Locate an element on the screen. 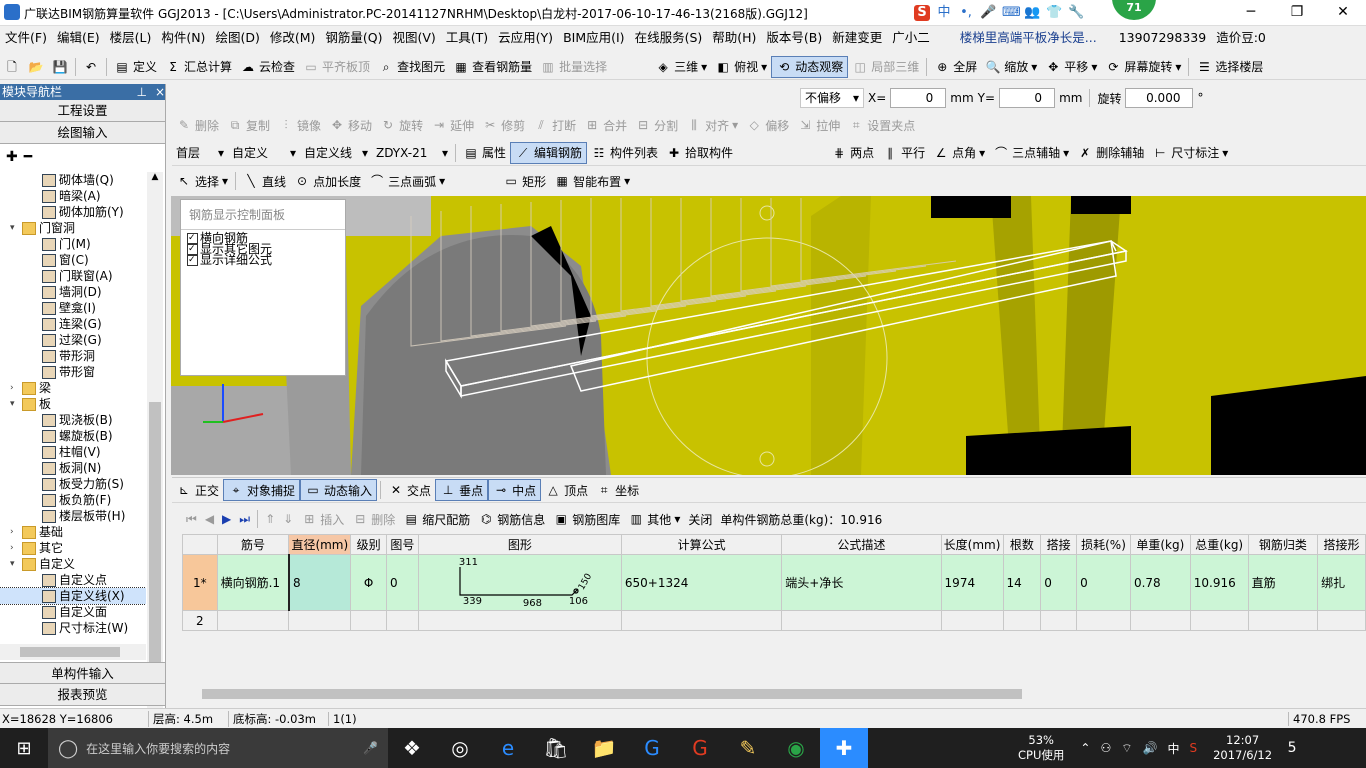  menu-version: 版本号(B) is located at coordinates (794, 38).